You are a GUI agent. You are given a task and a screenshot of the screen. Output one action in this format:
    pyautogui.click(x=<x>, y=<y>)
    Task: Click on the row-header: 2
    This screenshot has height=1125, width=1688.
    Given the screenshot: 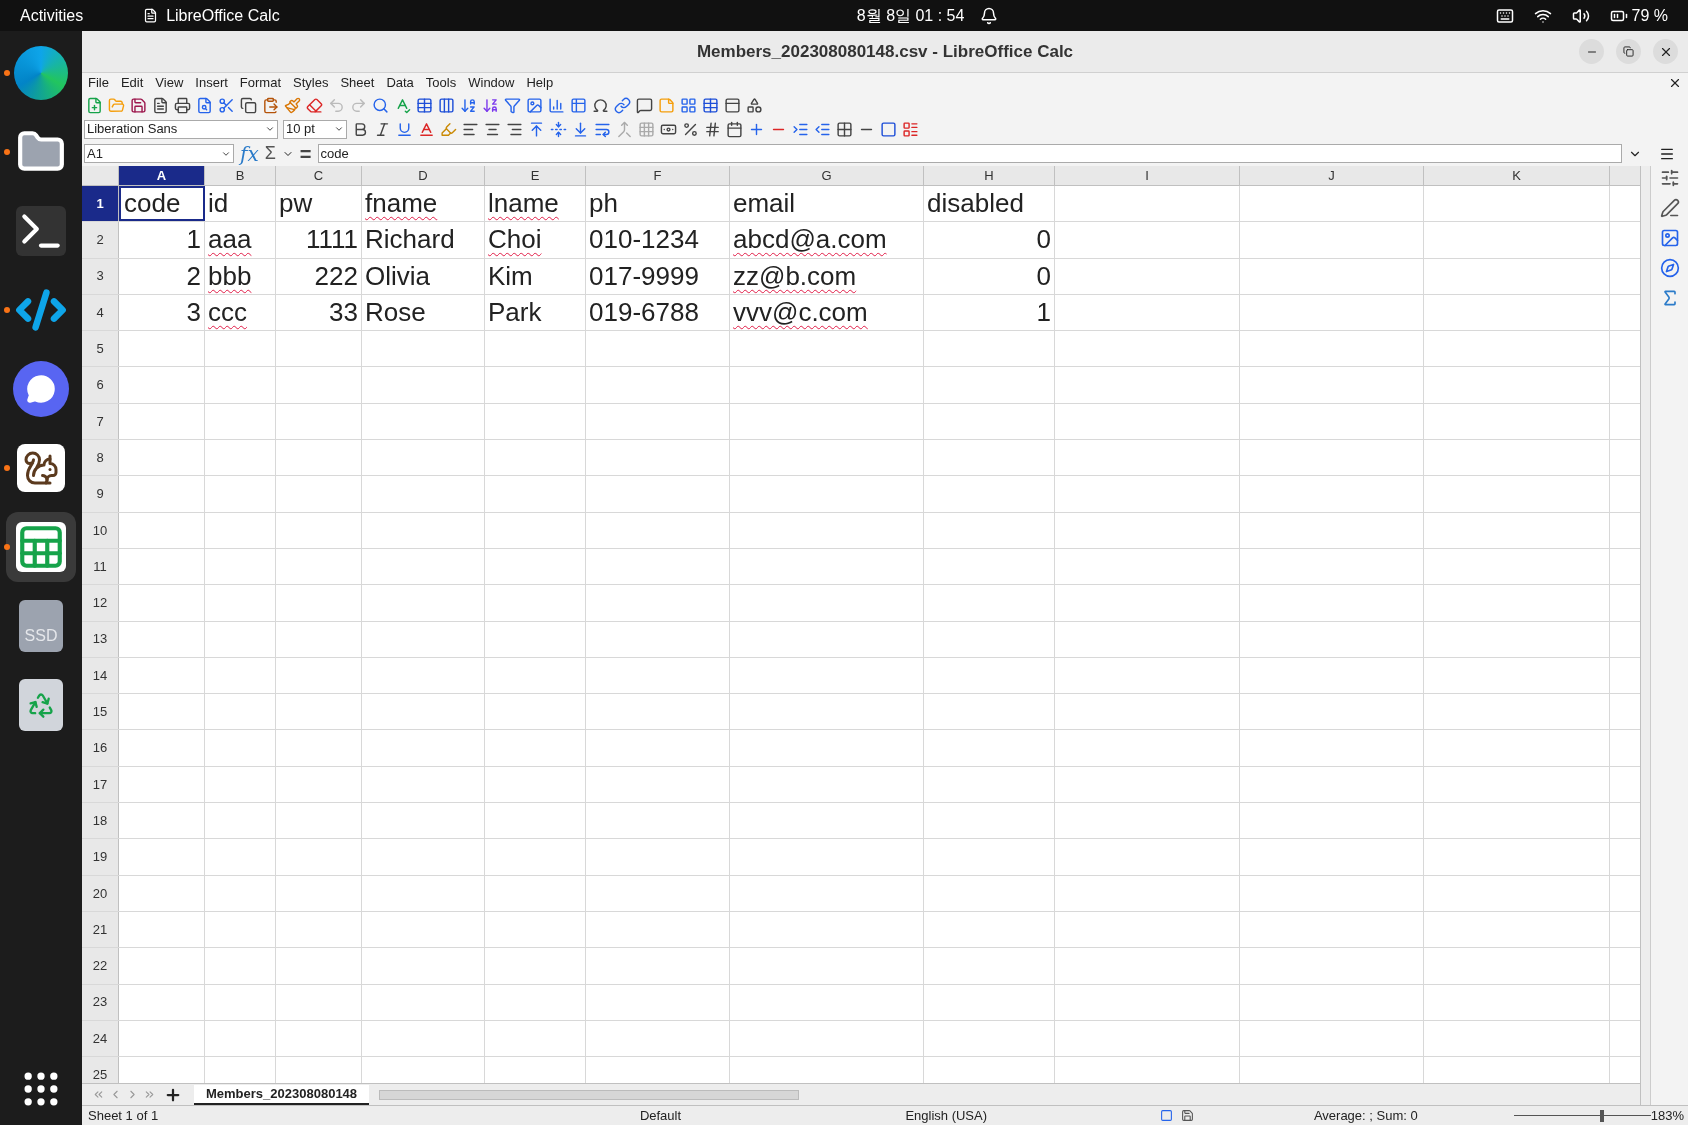 What is the action you would take?
    pyautogui.click(x=100, y=240)
    